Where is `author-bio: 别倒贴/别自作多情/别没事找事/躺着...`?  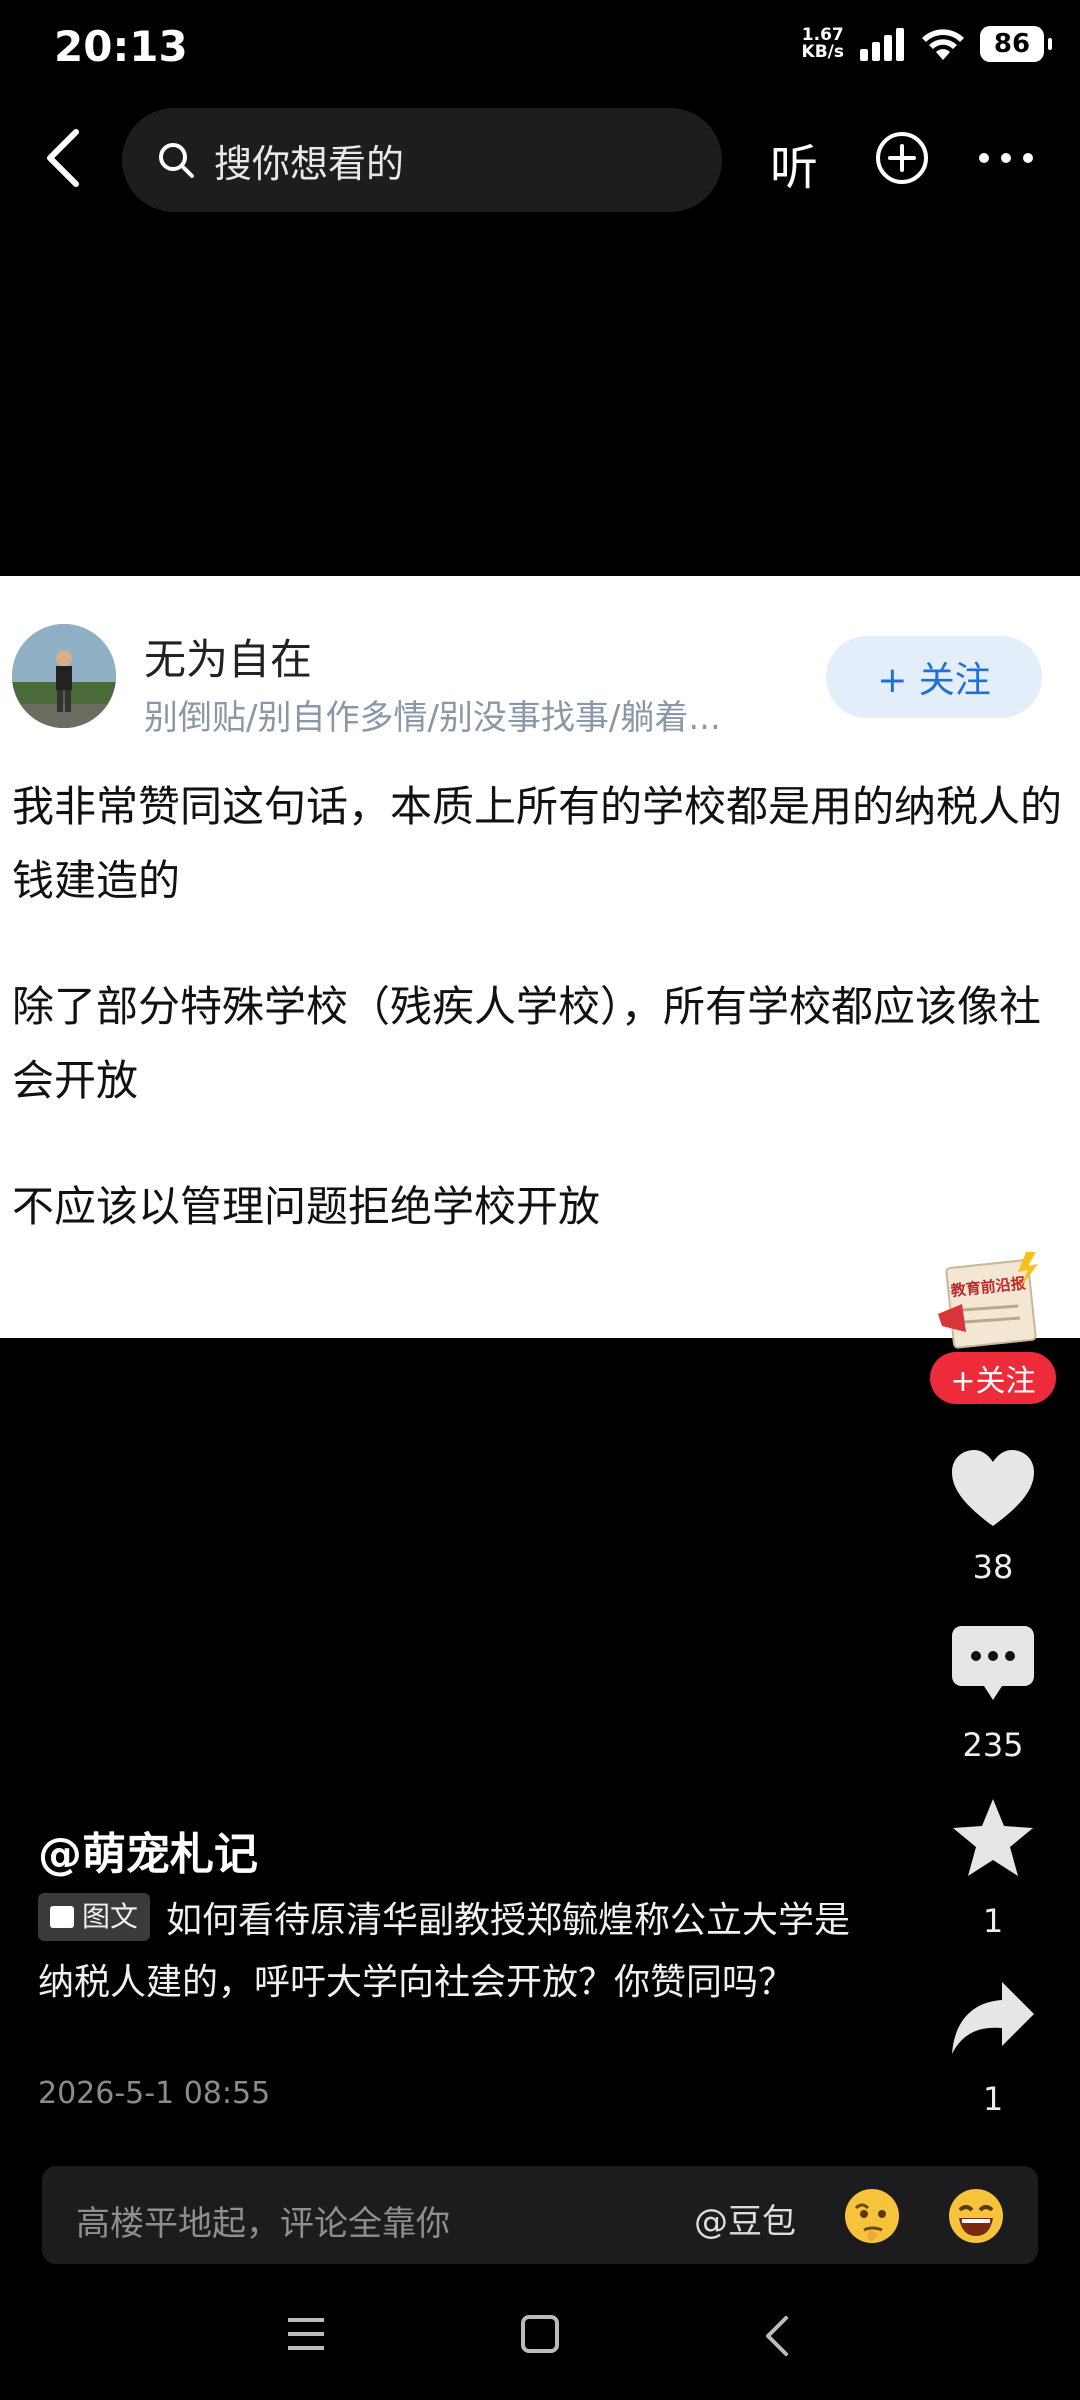 author-bio: 别倒贴/别自作多情/别没事找事/躺着... is located at coordinates (432, 718).